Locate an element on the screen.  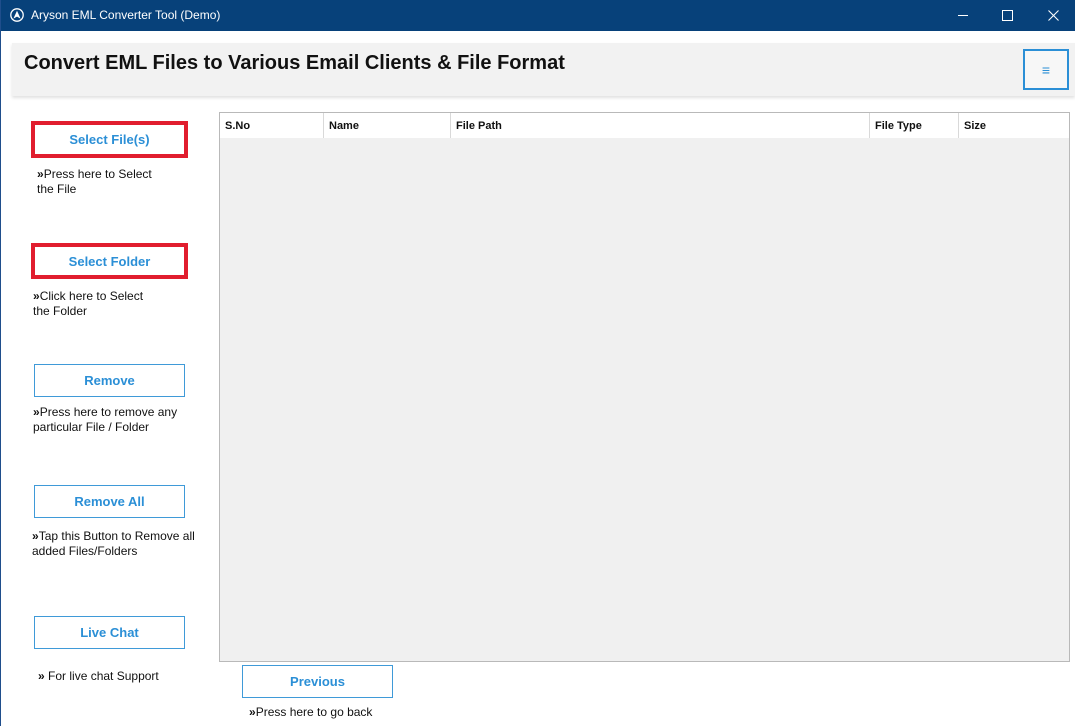
close-button is located at coordinates (1052, 15).